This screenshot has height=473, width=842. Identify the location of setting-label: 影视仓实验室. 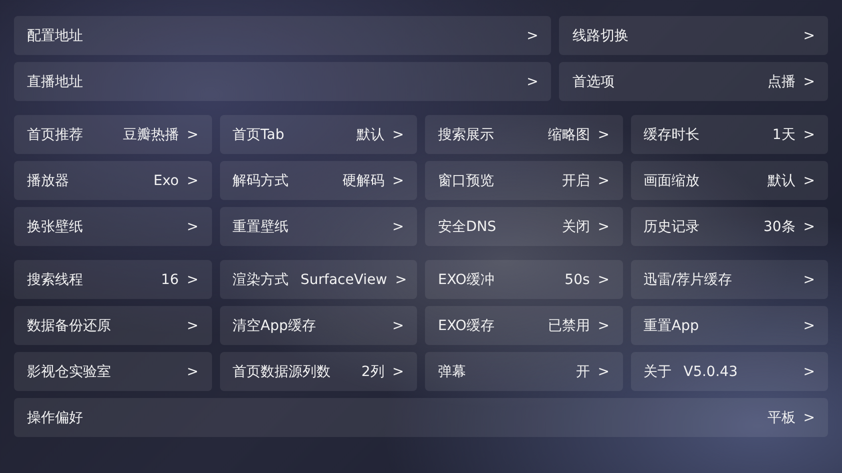
(69, 371).